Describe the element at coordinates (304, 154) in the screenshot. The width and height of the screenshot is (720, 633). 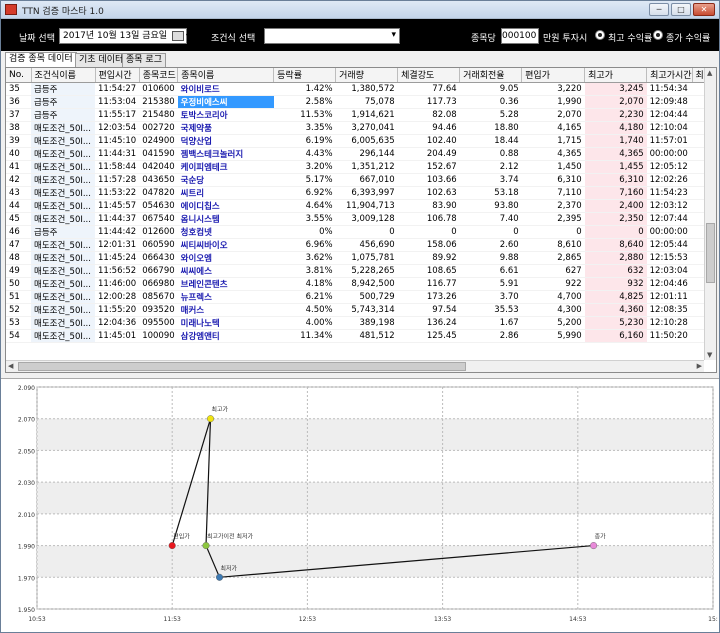
I see `table-cell: 4.43%` at that location.